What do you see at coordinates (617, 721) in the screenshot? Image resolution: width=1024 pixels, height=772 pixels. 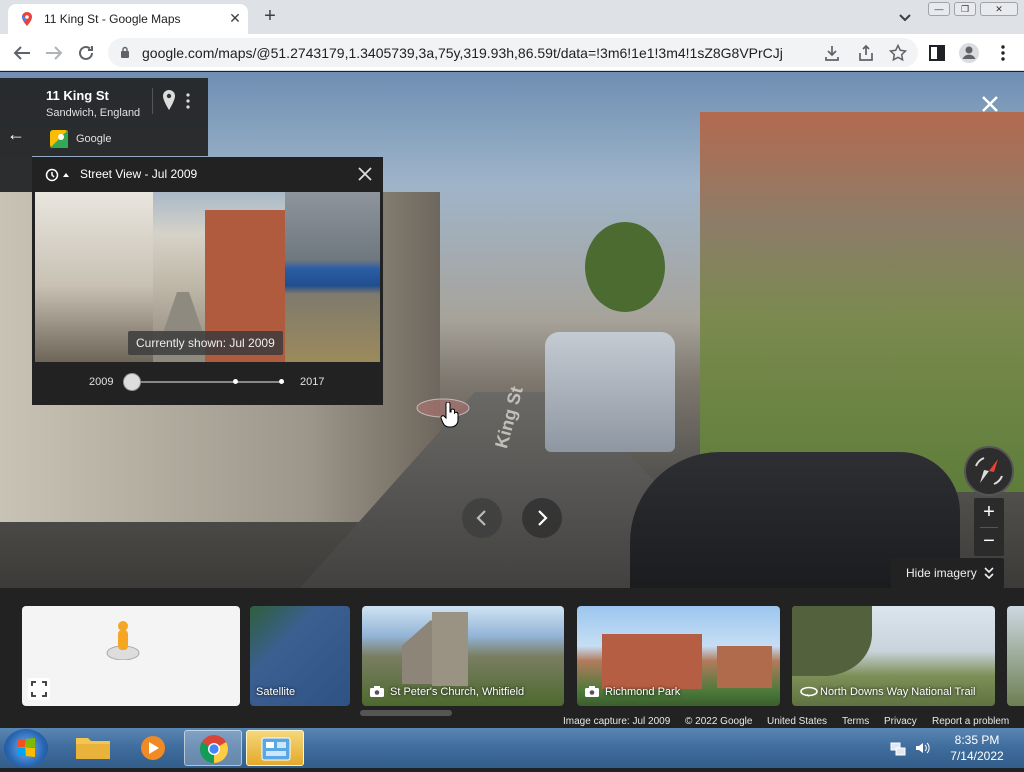 I see `image-capture-date: Image capture: Jul 2009` at bounding box center [617, 721].